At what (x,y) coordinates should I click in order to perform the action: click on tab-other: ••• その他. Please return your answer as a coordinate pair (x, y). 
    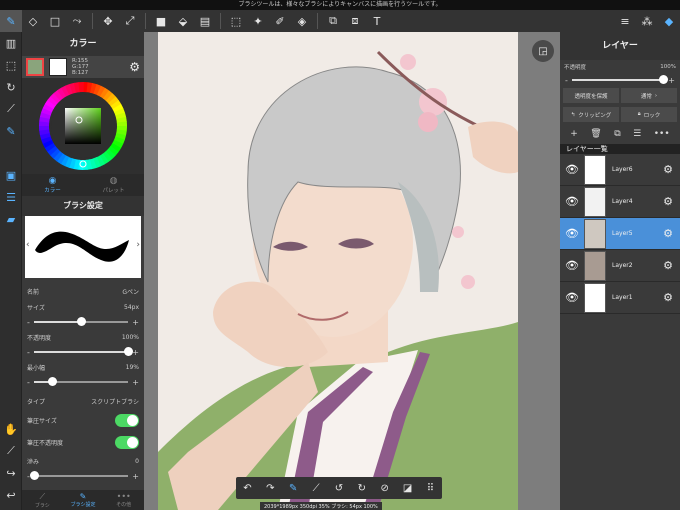
    Looking at the image, I should click on (123, 500).